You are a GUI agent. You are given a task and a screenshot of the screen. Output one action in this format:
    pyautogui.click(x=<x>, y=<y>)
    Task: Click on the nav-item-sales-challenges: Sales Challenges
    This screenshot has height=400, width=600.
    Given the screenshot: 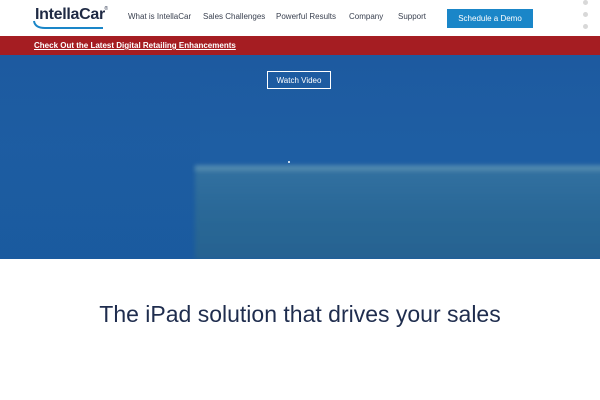 What is the action you would take?
    pyautogui.click(x=234, y=16)
    